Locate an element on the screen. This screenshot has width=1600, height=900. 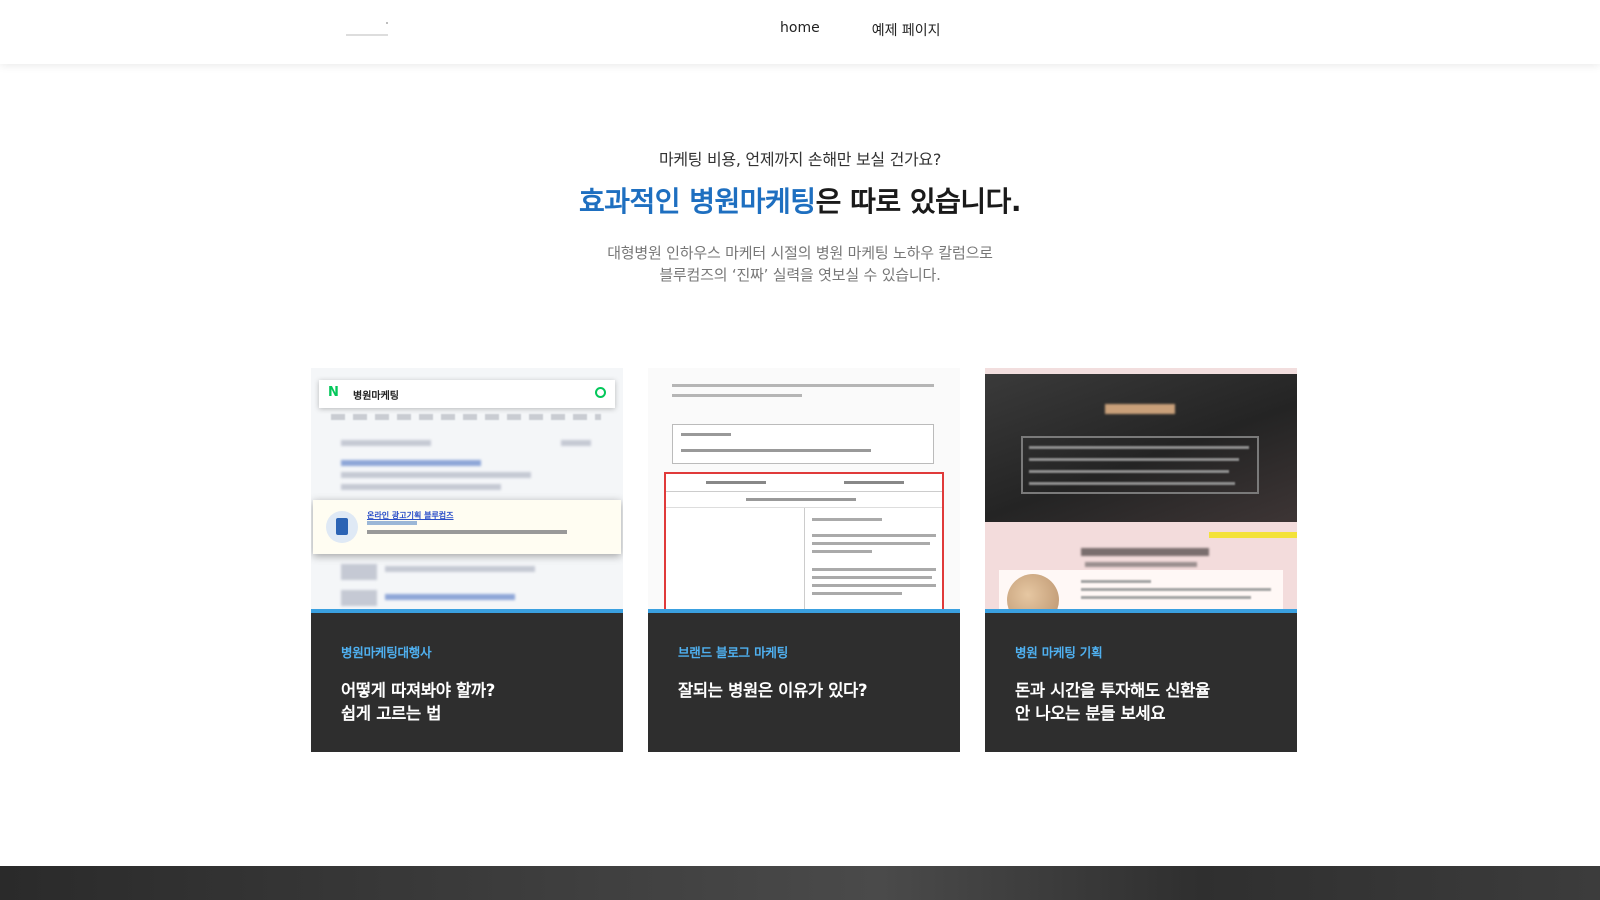
hero-title-accent: 효과적인 병원마케팅 is located at coordinates (697, 201).